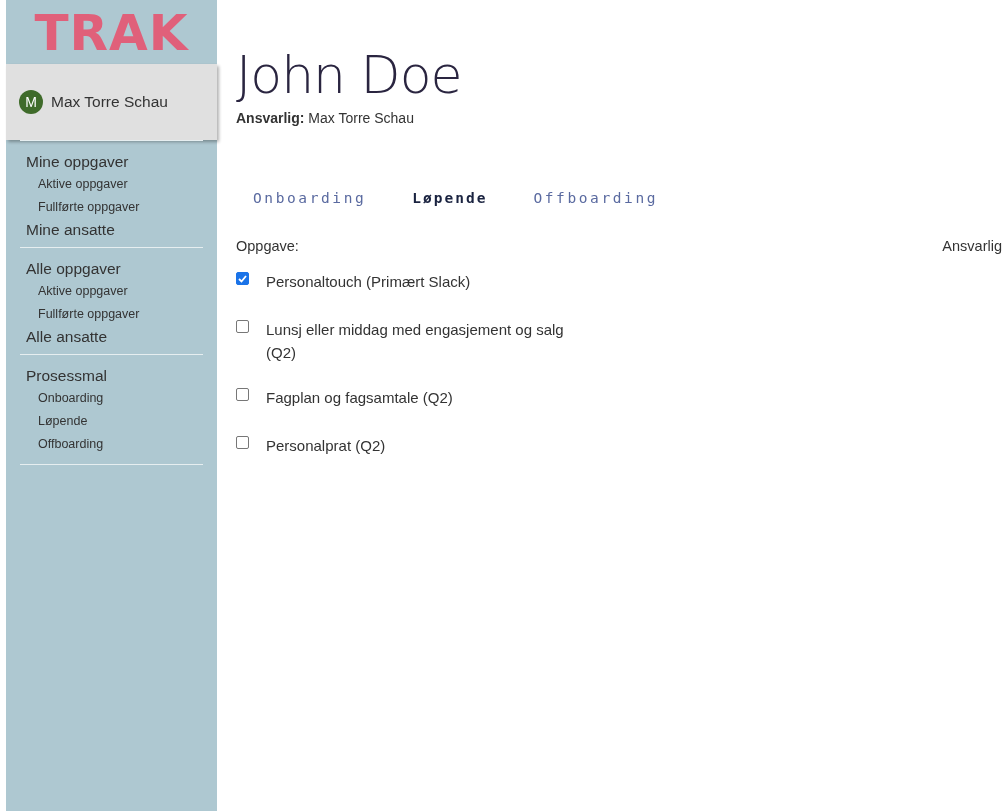 The height and width of the screenshot is (811, 1002). What do you see at coordinates (310, 198) in the screenshot?
I see `tab: Onboarding` at bounding box center [310, 198].